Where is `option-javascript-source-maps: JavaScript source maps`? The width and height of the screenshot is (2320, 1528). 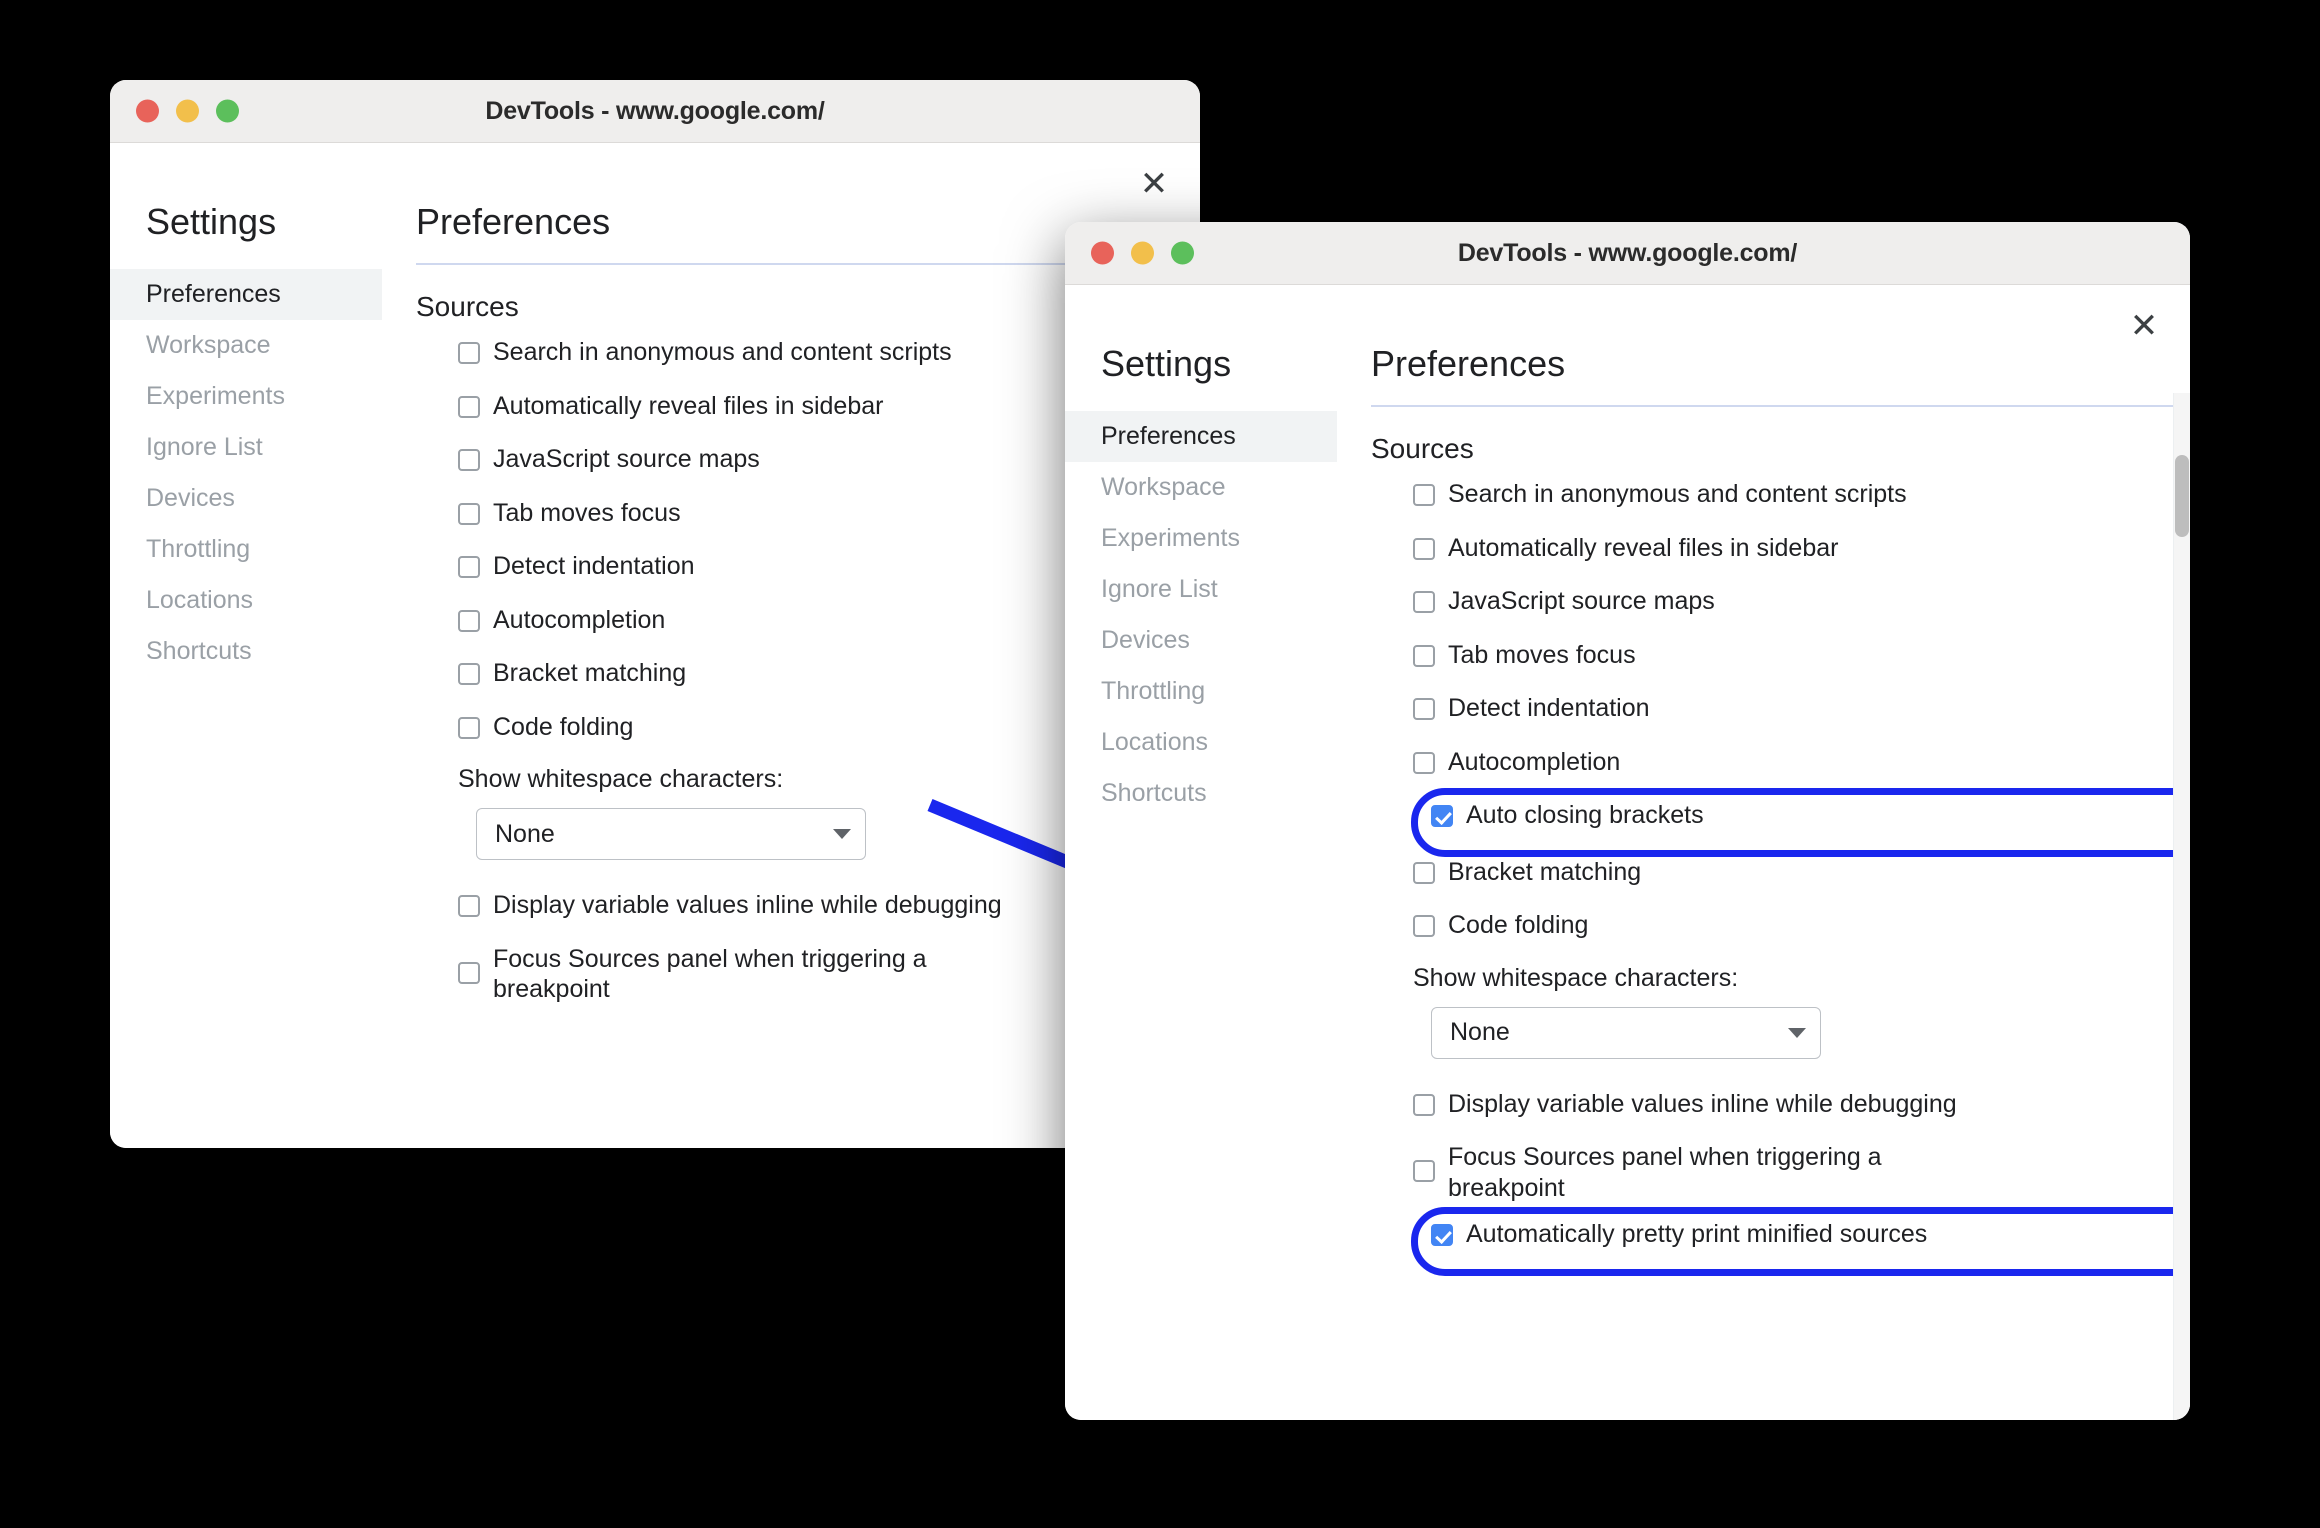
option-javascript-source-maps: JavaScript source maps is located at coordinates (1801, 601).